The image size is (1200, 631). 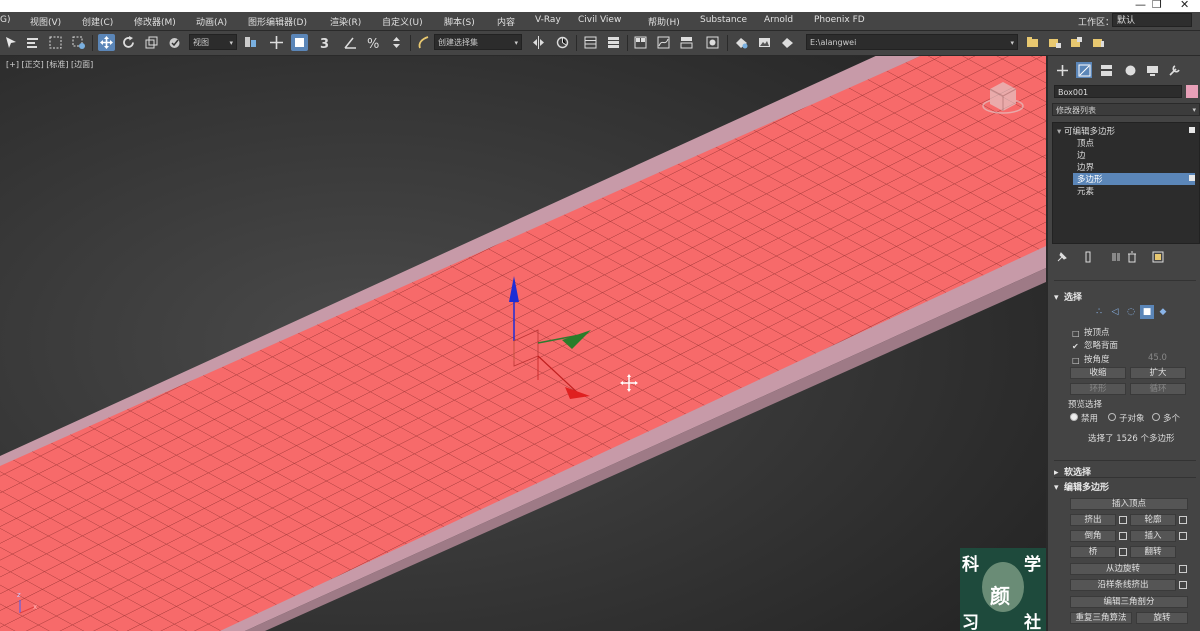 I want to click on ring-button: 环形, so click(x=1098, y=389).